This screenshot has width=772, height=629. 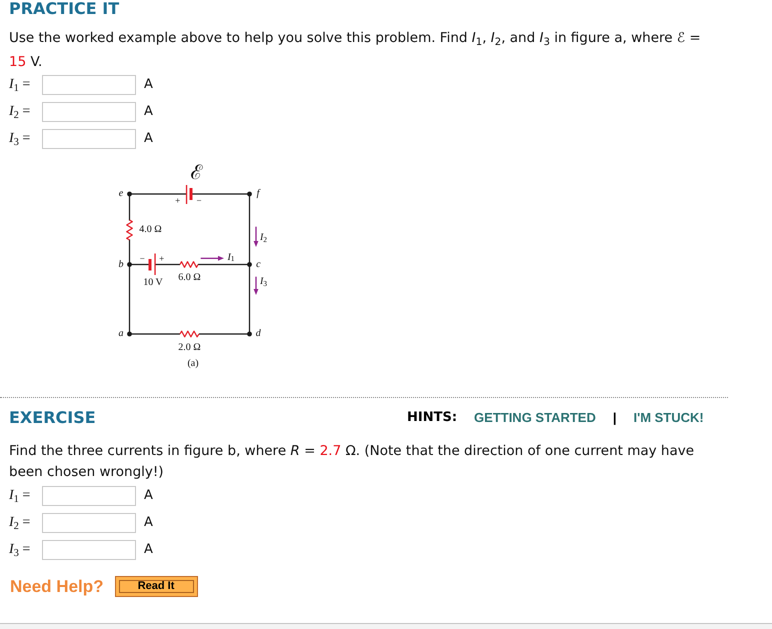 What do you see at coordinates (352, 462) in the screenshot?
I see `problem-text: Find the three currents in figure b, where R = 2.7 Ω. (Note that the direction of one current may have been chosen wrongly!)` at bounding box center [352, 462].